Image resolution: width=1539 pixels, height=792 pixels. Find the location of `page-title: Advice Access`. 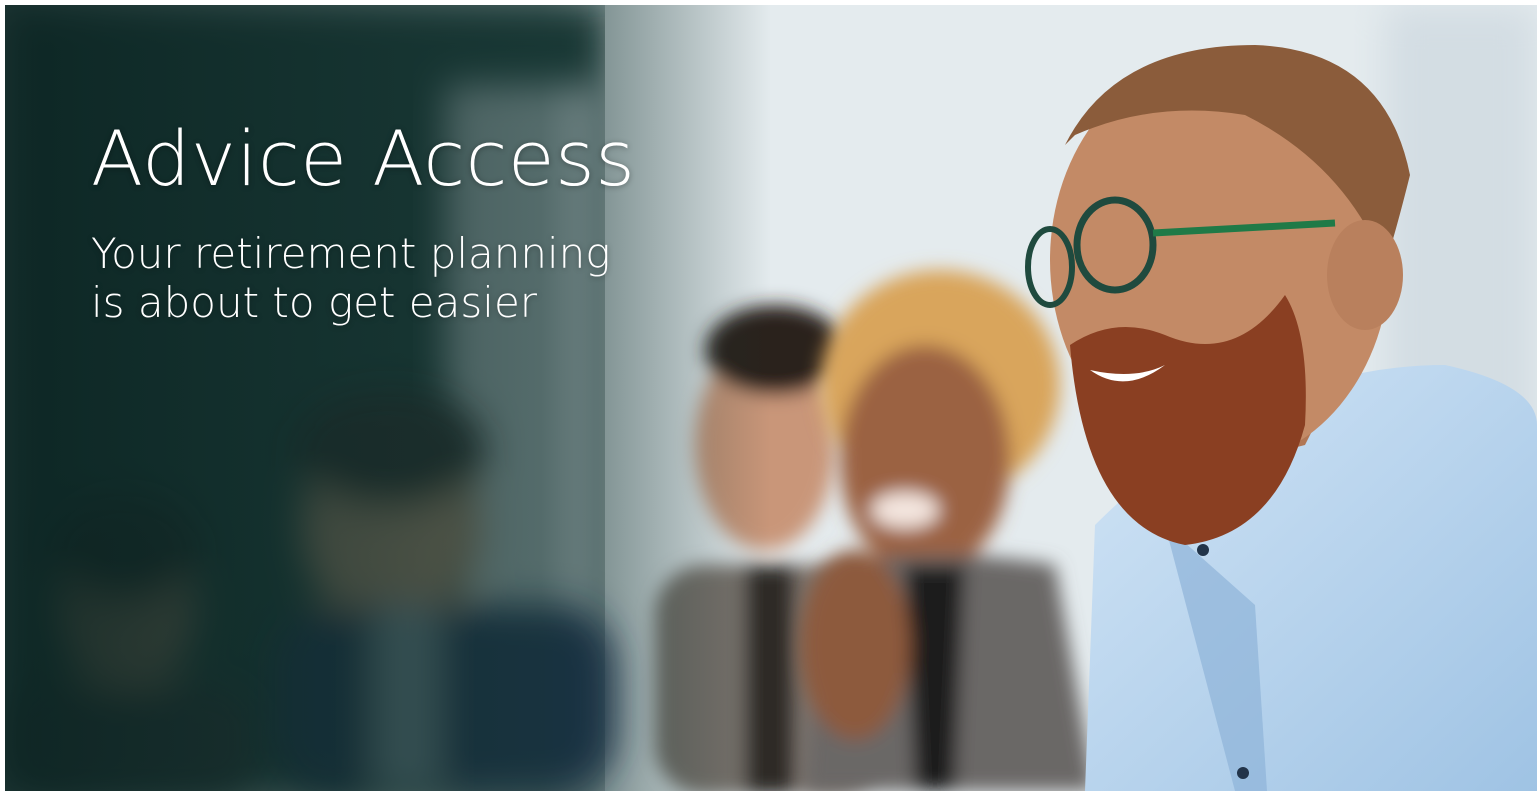

page-title: Advice Access is located at coordinates (363, 158).